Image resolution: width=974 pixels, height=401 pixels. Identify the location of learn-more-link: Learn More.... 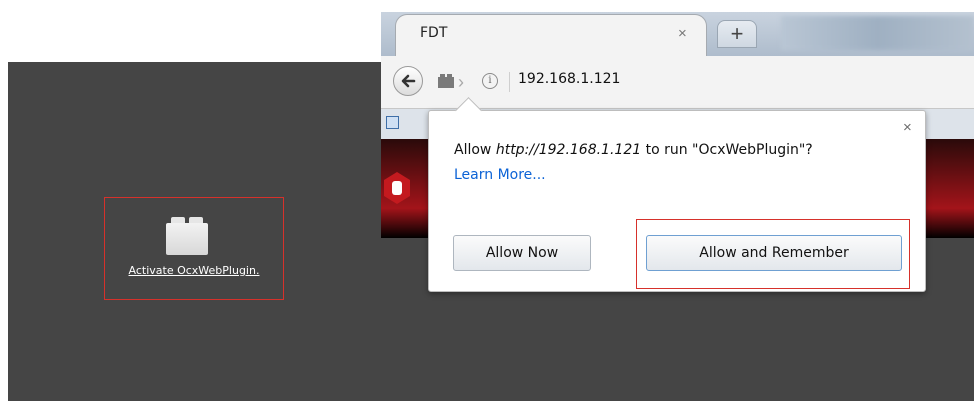
(500, 175).